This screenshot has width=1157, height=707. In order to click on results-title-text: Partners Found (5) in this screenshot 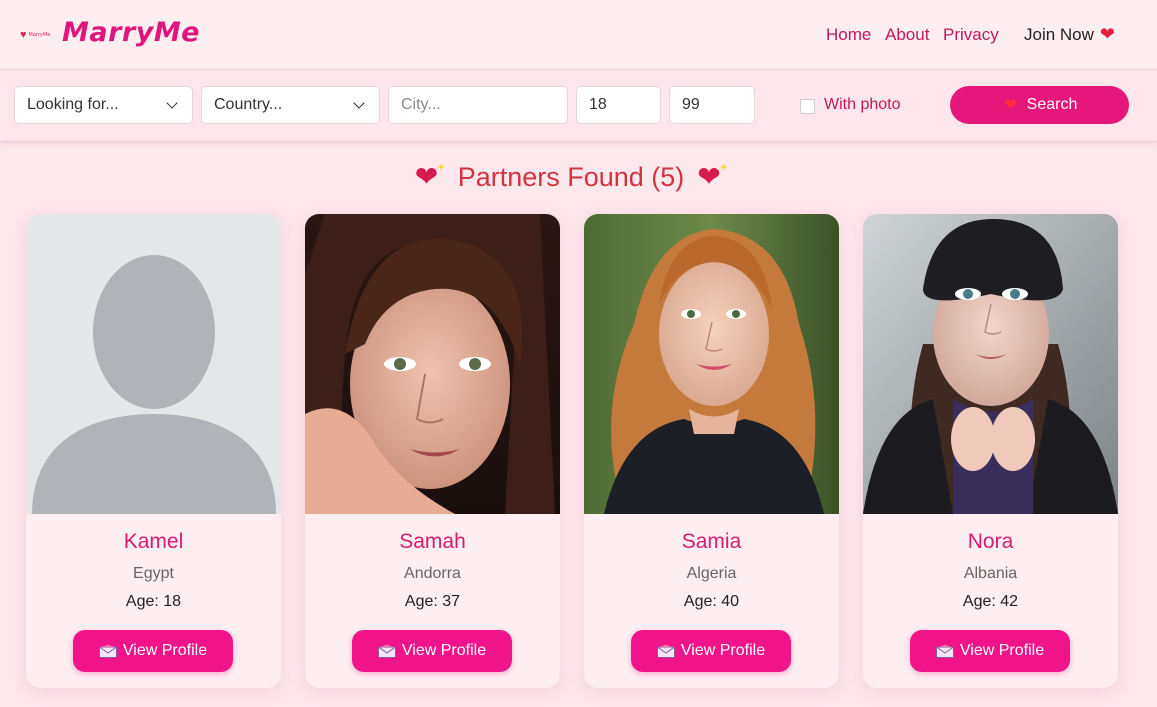, I will do `click(571, 177)`.